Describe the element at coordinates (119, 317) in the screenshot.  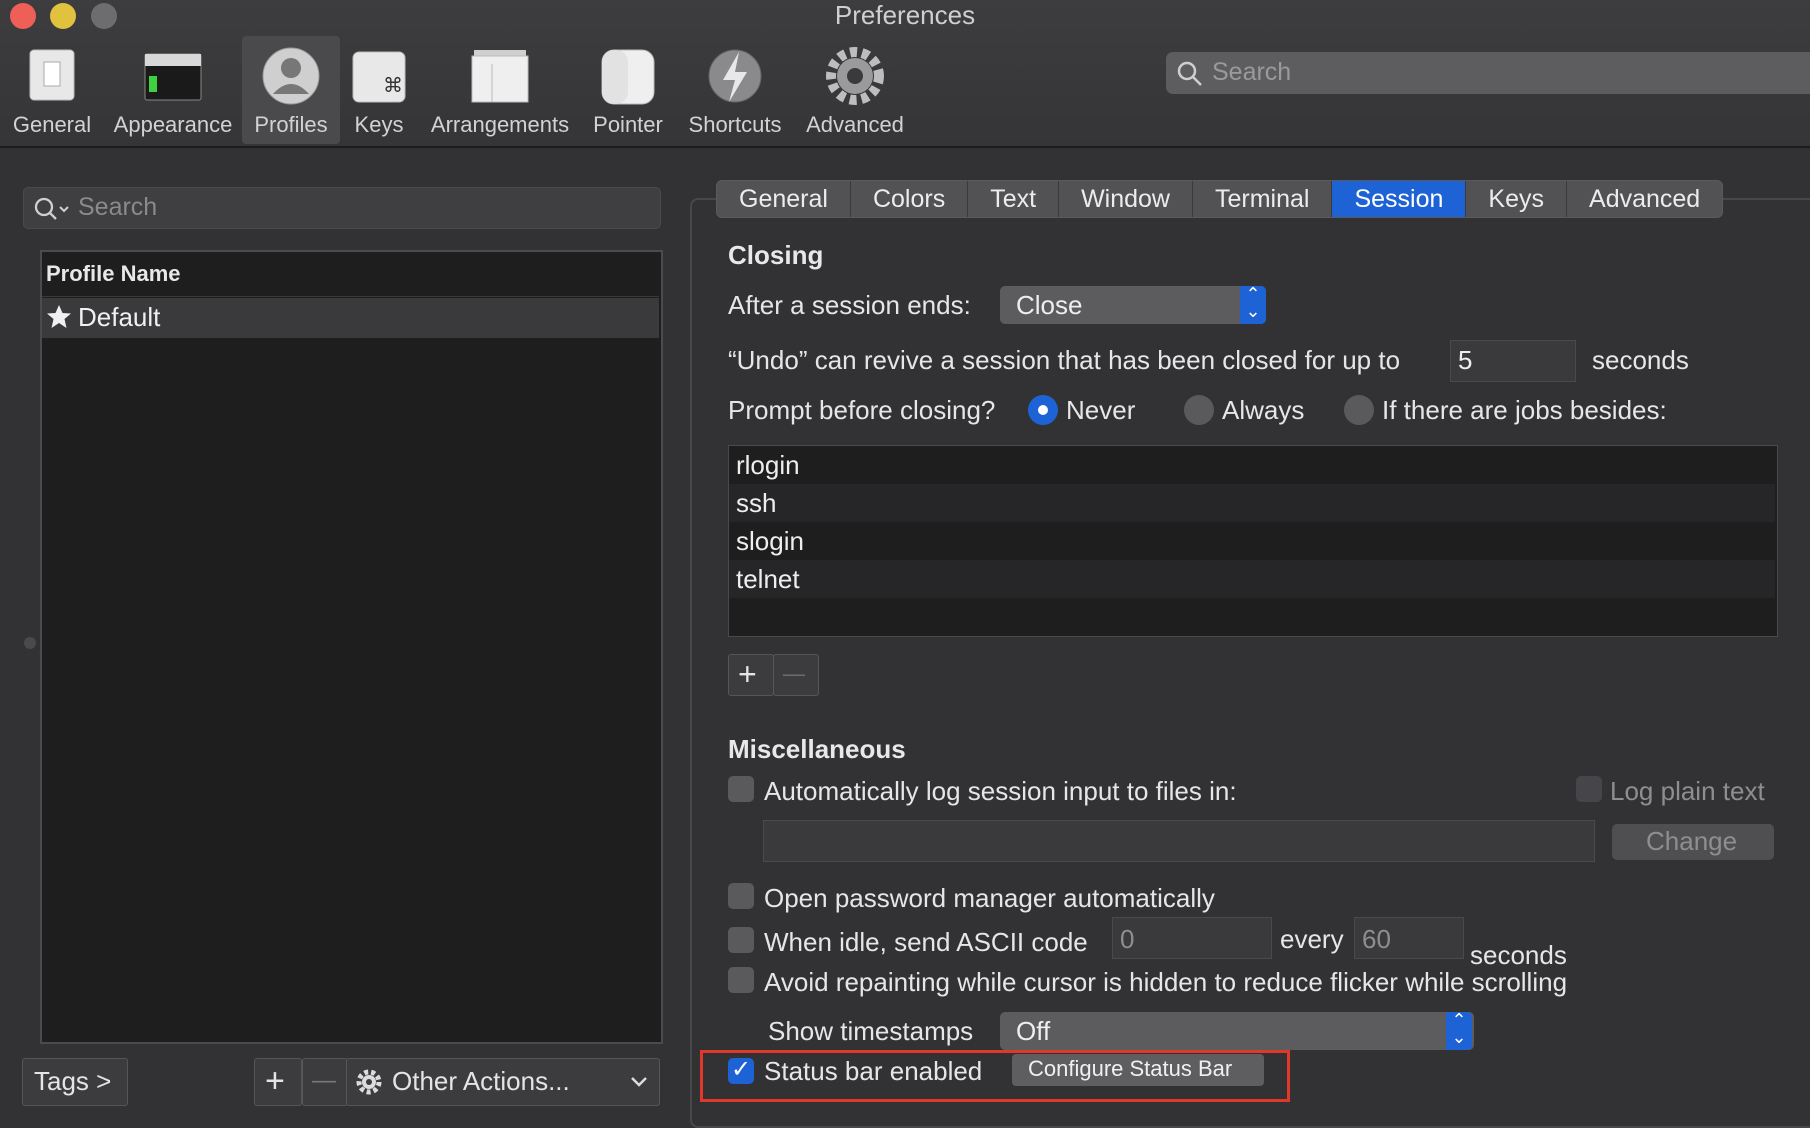
I see `profile-name: Default` at that location.